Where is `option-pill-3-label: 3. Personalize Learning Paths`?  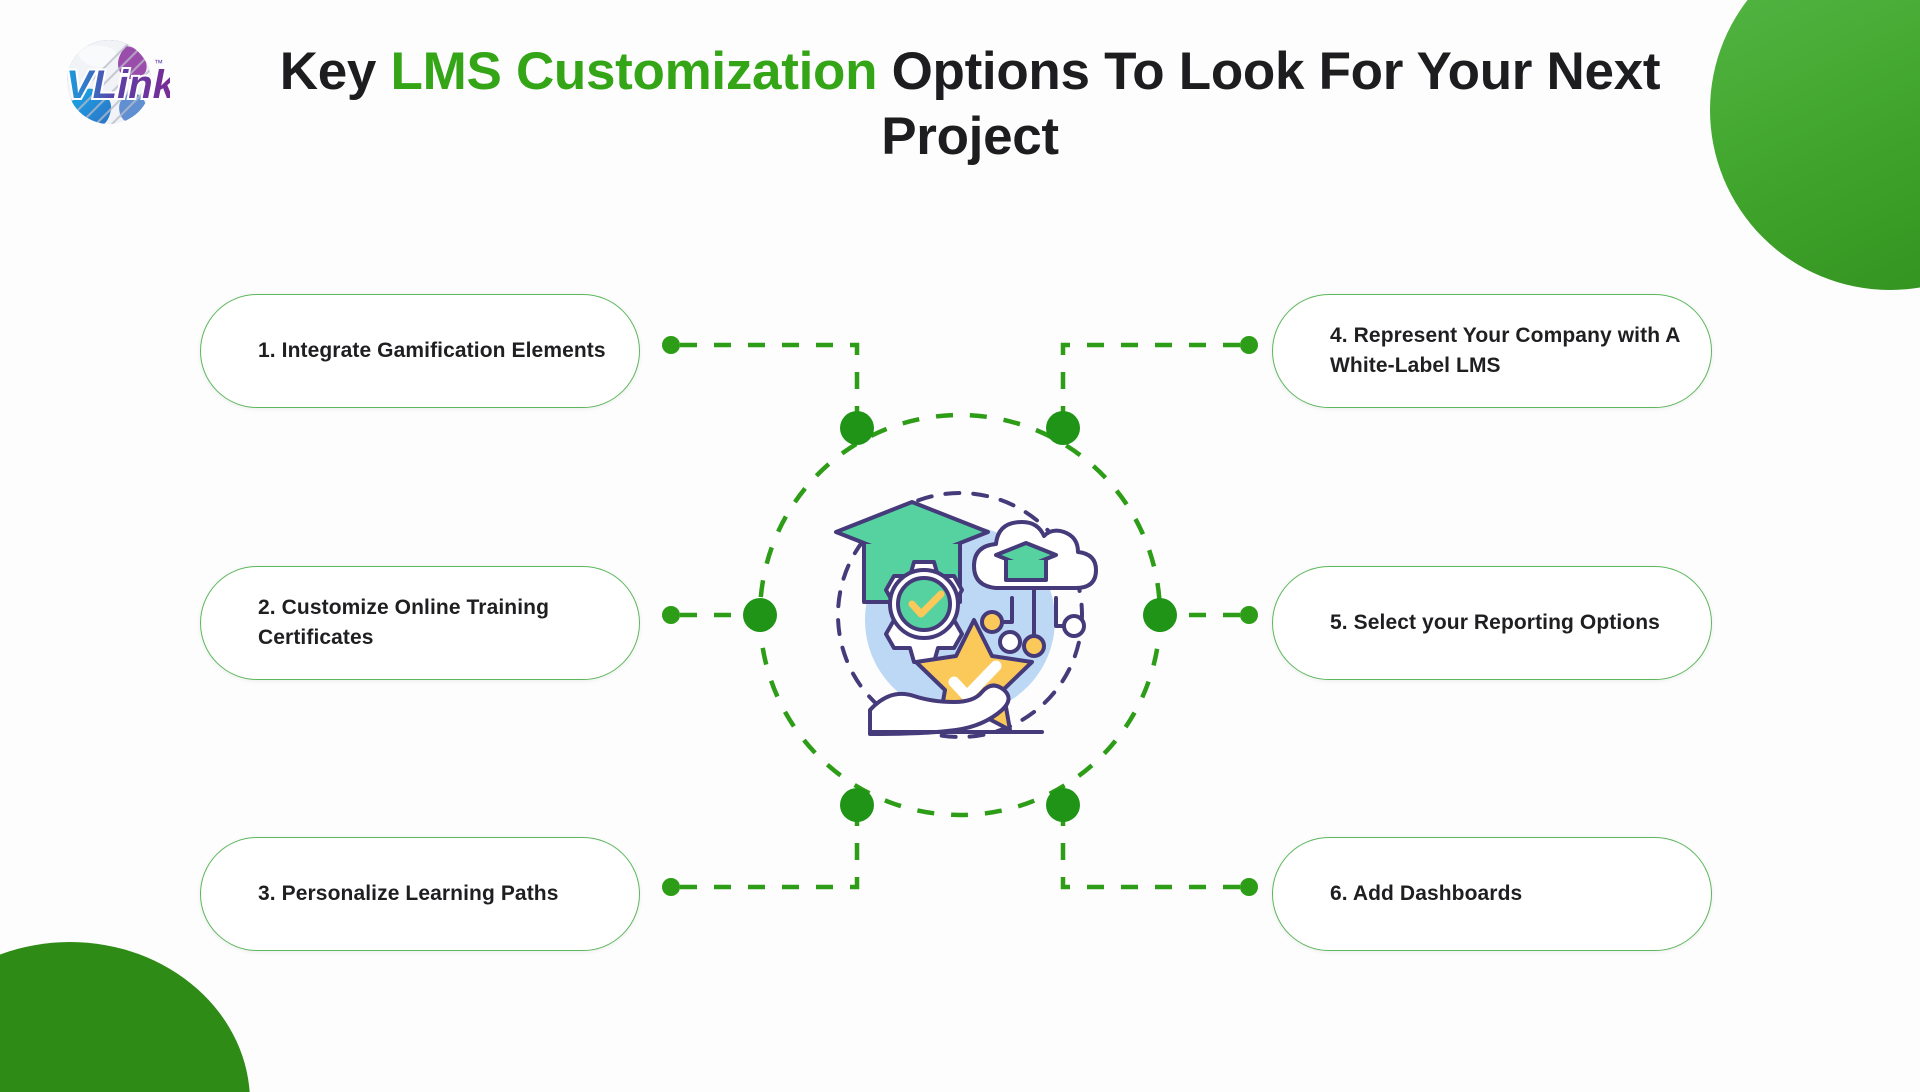 option-pill-3-label: 3. Personalize Learning Paths is located at coordinates (408, 894).